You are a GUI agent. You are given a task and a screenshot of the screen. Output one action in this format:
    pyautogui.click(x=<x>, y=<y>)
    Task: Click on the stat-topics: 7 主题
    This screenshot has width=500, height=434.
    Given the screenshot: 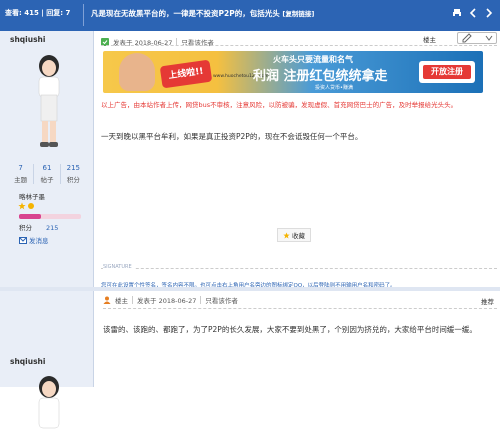 What is the action you would take?
    pyautogui.click(x=21, y=174)
    